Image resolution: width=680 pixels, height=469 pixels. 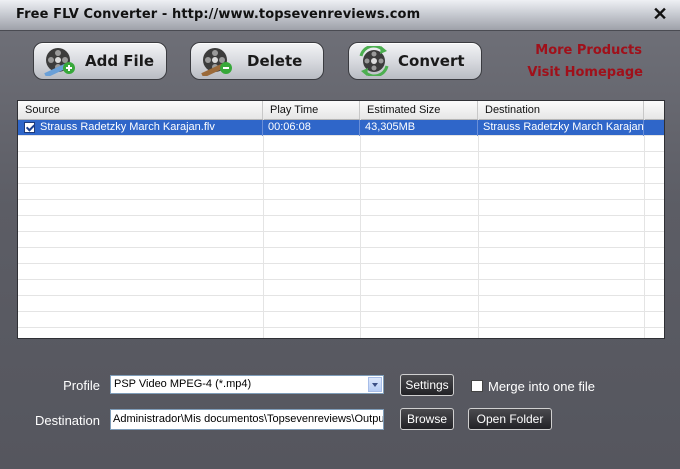 I want to click on more-products-link: More Products, so click(x=588, y=50).